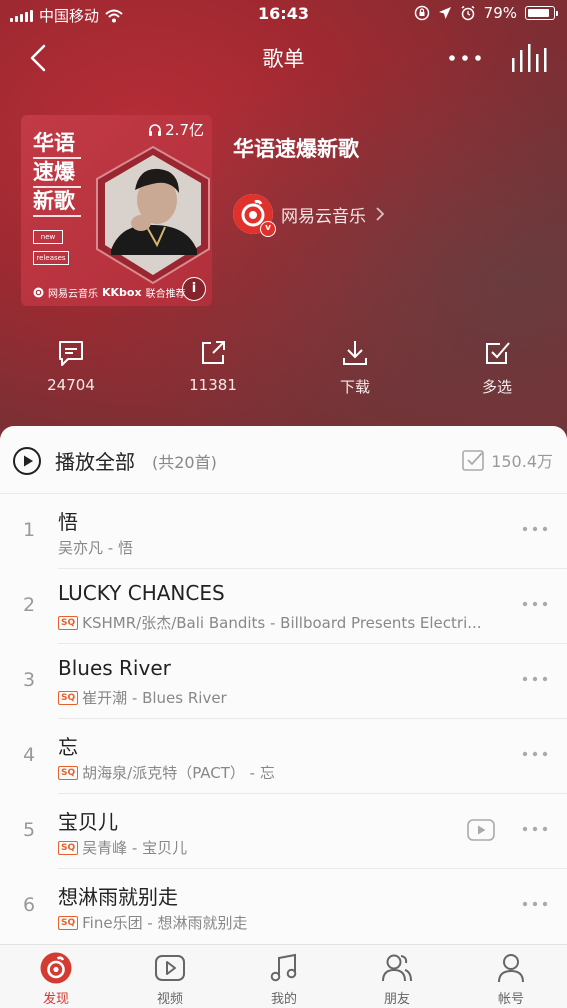 This screenshot has width=567, height=1008. I want to click on battery-icon, so click(541, 13).